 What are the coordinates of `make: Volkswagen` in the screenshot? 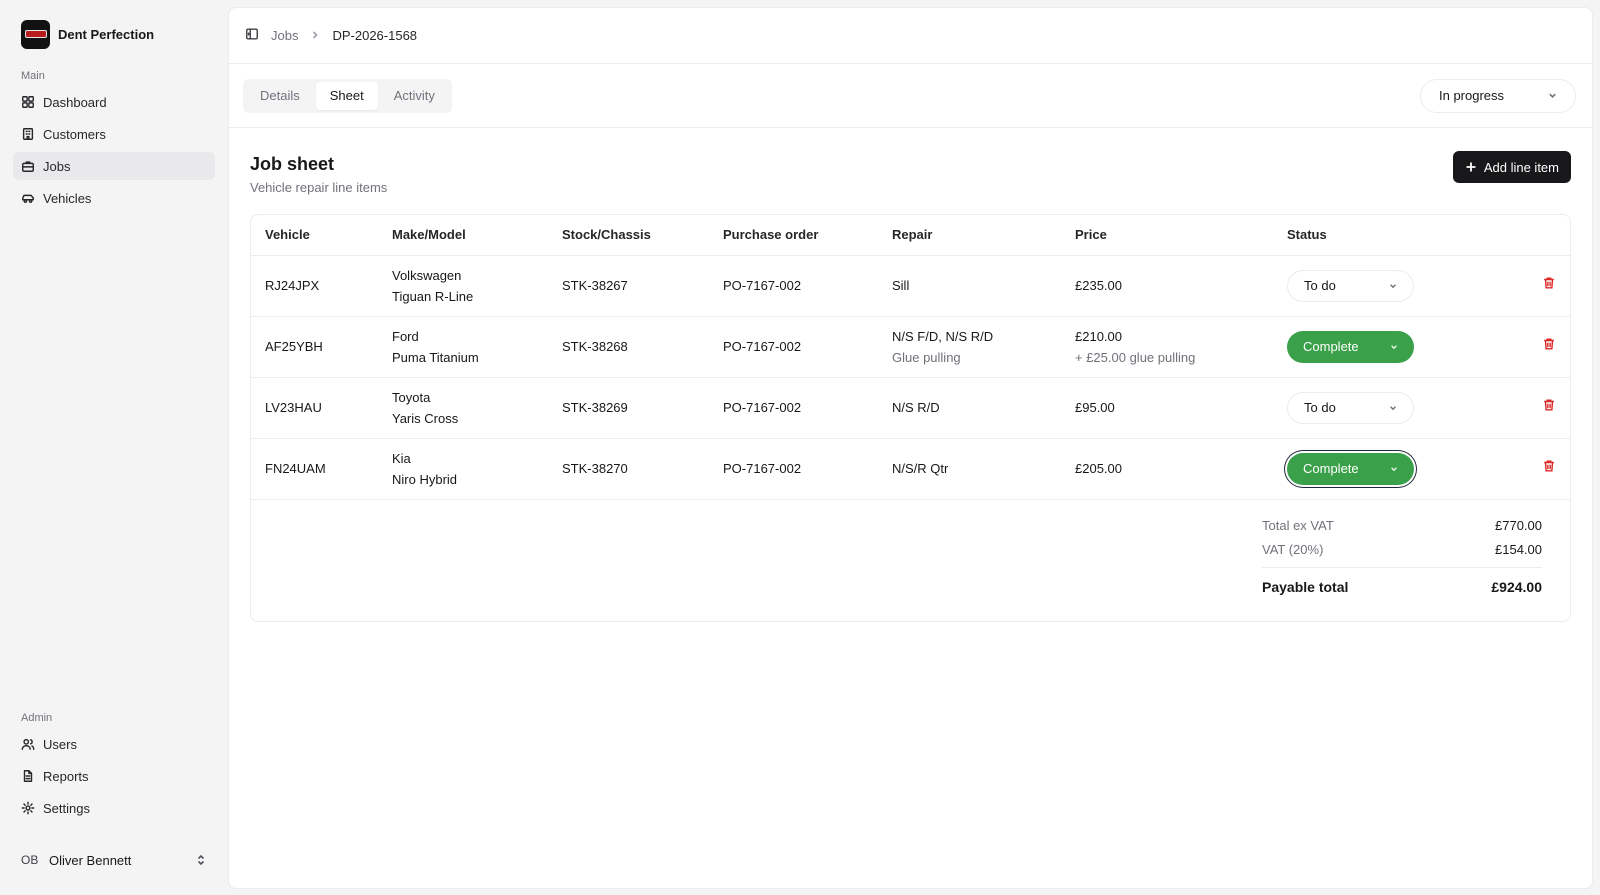 It's located at (427, 275).